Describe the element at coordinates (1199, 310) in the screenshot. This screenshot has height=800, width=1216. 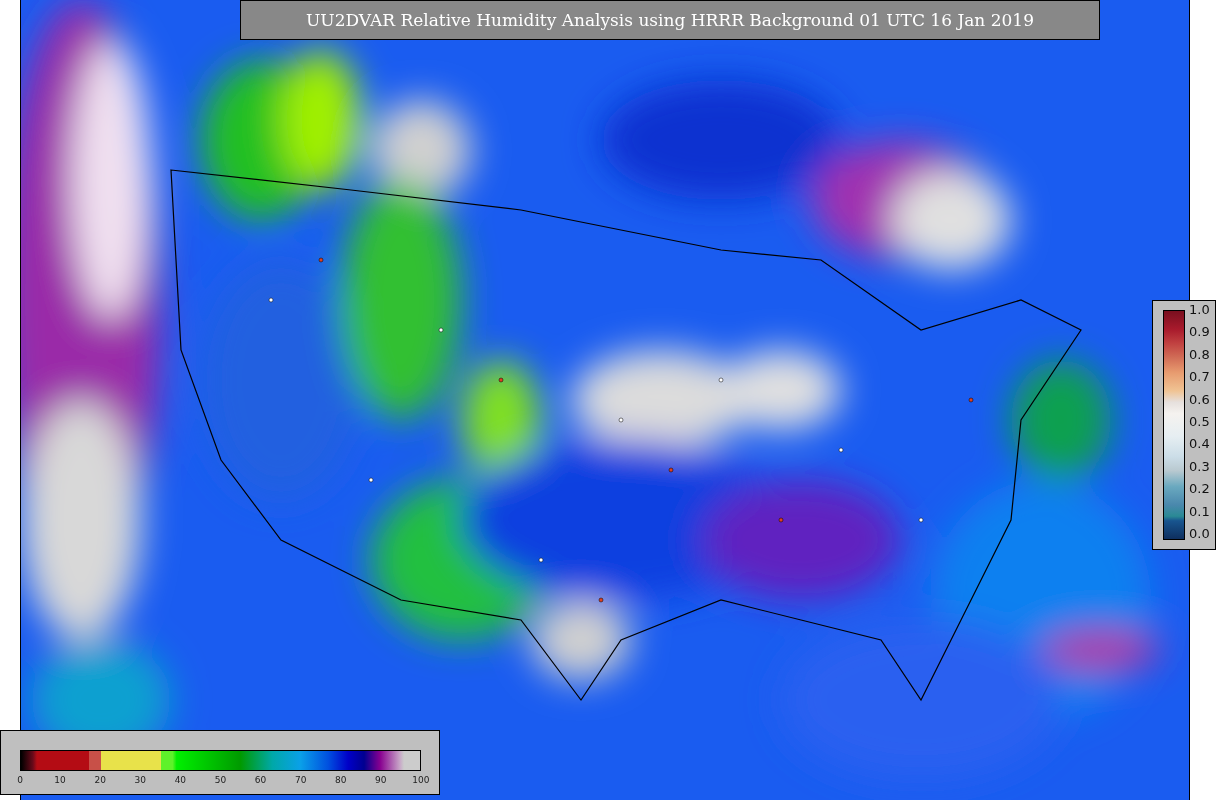
I see `tick-label: 1.0` at that location.